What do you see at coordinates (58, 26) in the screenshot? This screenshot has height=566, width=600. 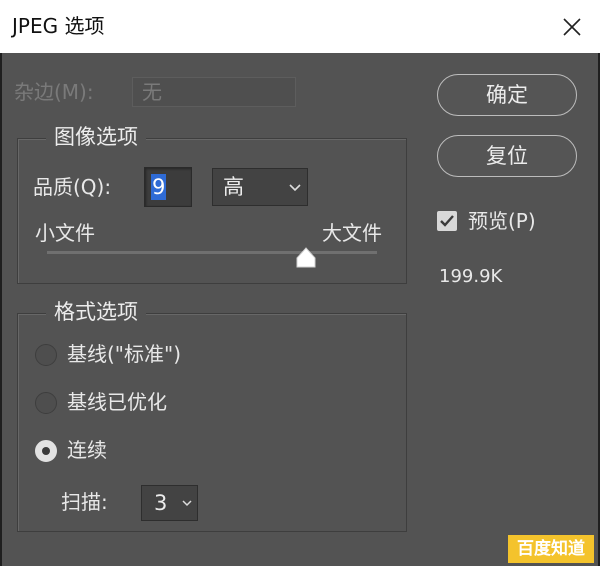 I see `window-title: JPEG 选项` at bounding box center [58, 26].